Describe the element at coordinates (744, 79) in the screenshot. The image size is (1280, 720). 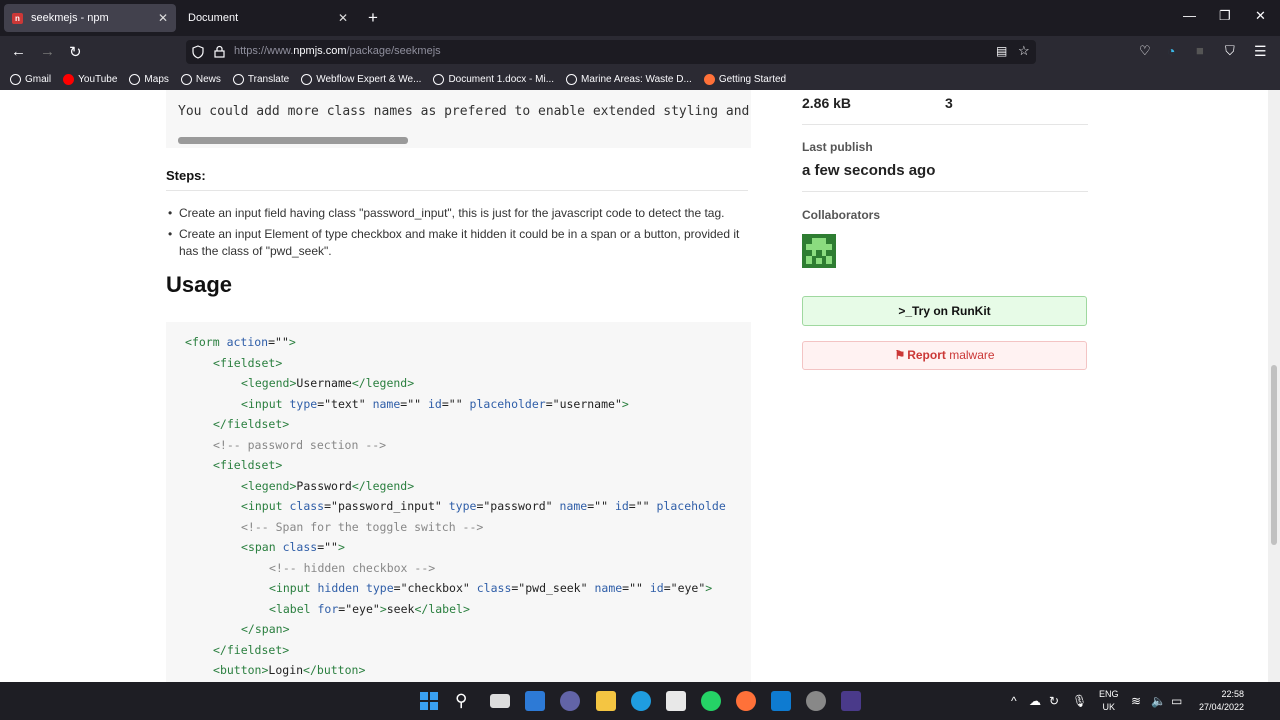
I see `bookmark-getting-started: Getting Started` at that location.